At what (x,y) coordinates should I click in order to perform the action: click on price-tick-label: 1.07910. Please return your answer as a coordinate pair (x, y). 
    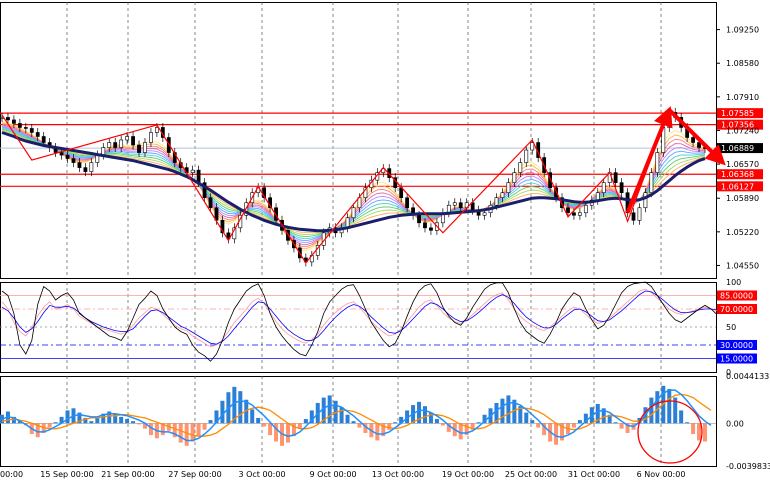
    Looking at the image, I should click on (742, 97).